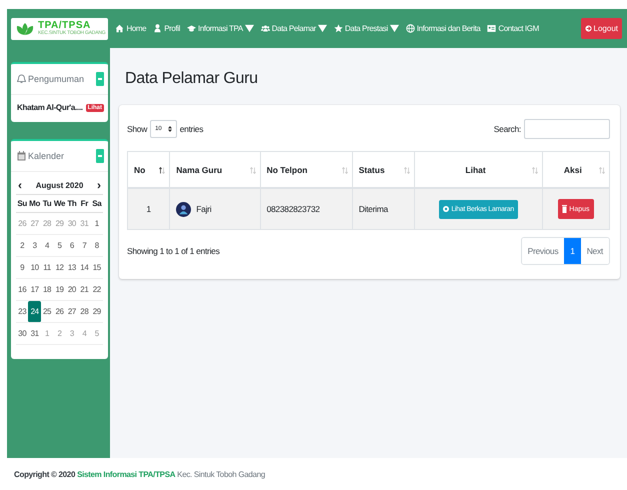 The image size is (627, 490). Describe the element at coordinates (446, 209) in the screenshot. I see `eye-icon` at that location.